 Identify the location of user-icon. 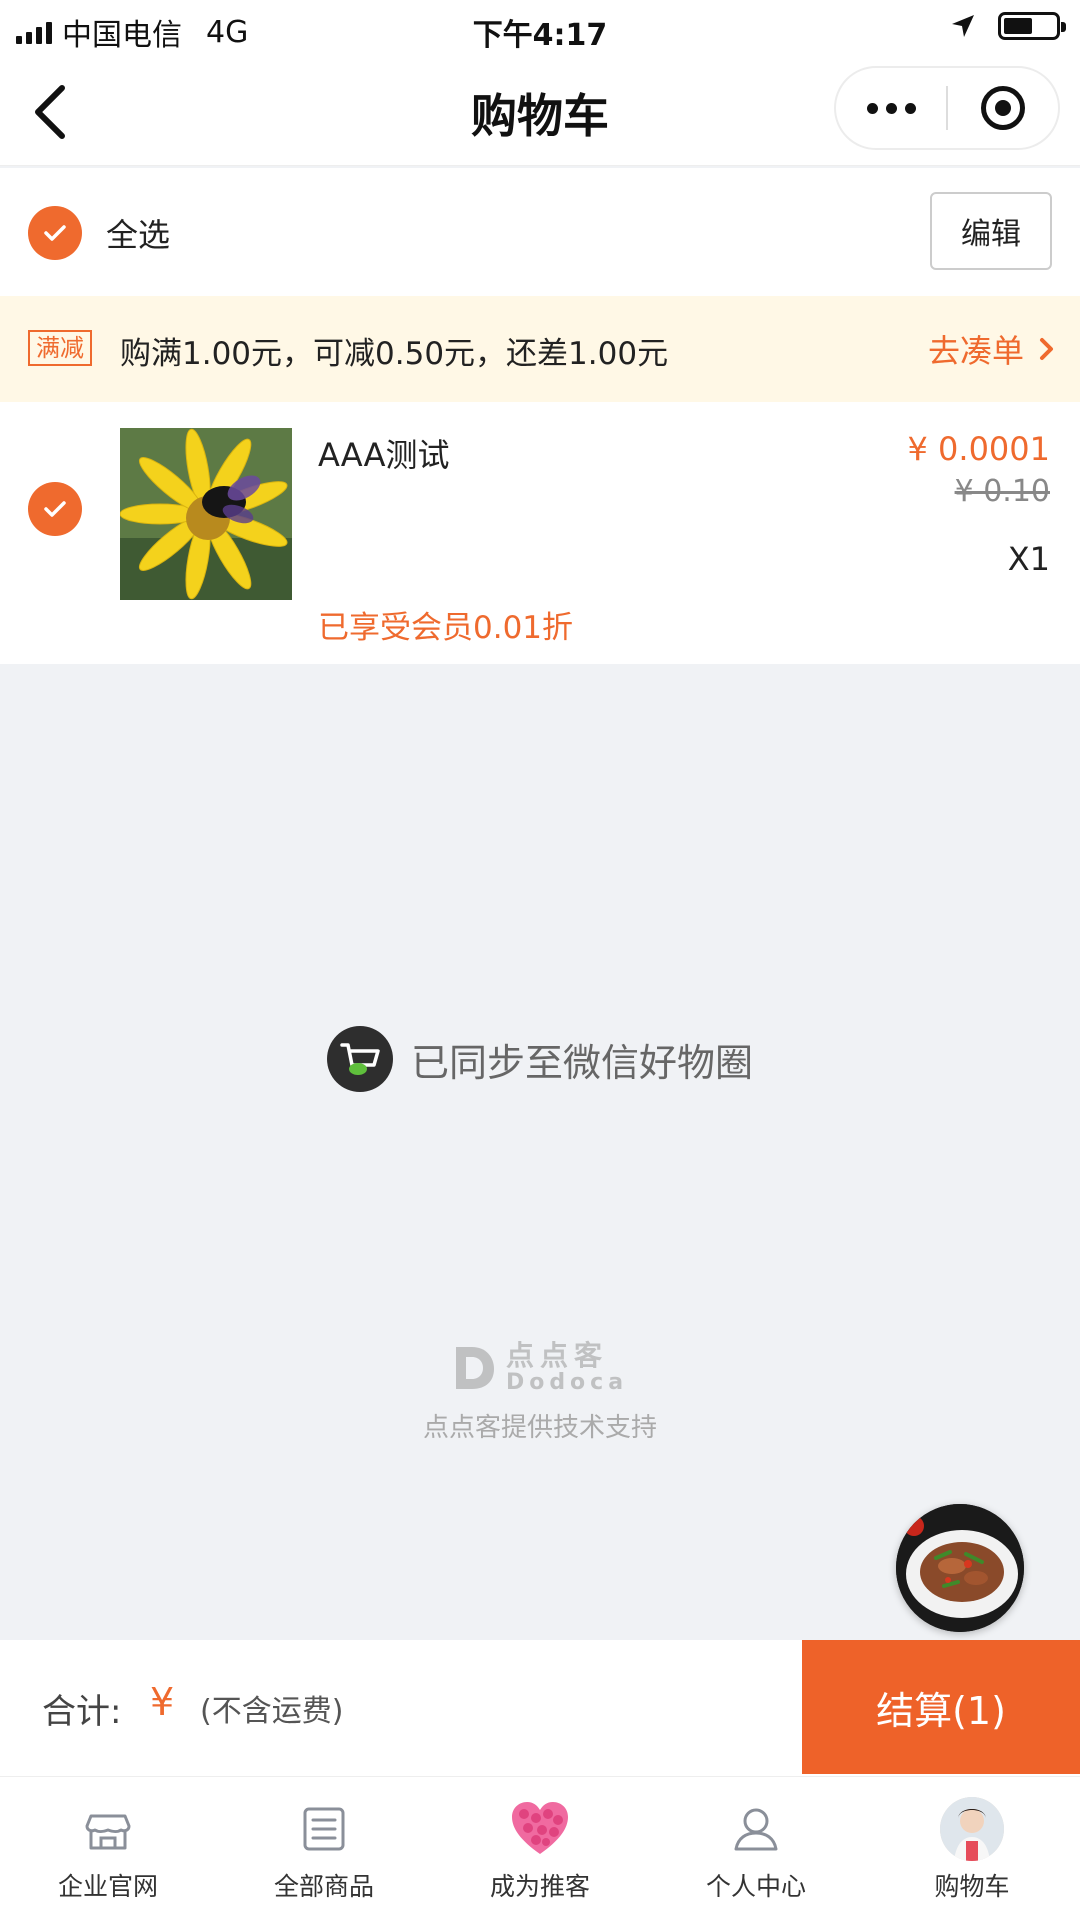
(756, 1829).